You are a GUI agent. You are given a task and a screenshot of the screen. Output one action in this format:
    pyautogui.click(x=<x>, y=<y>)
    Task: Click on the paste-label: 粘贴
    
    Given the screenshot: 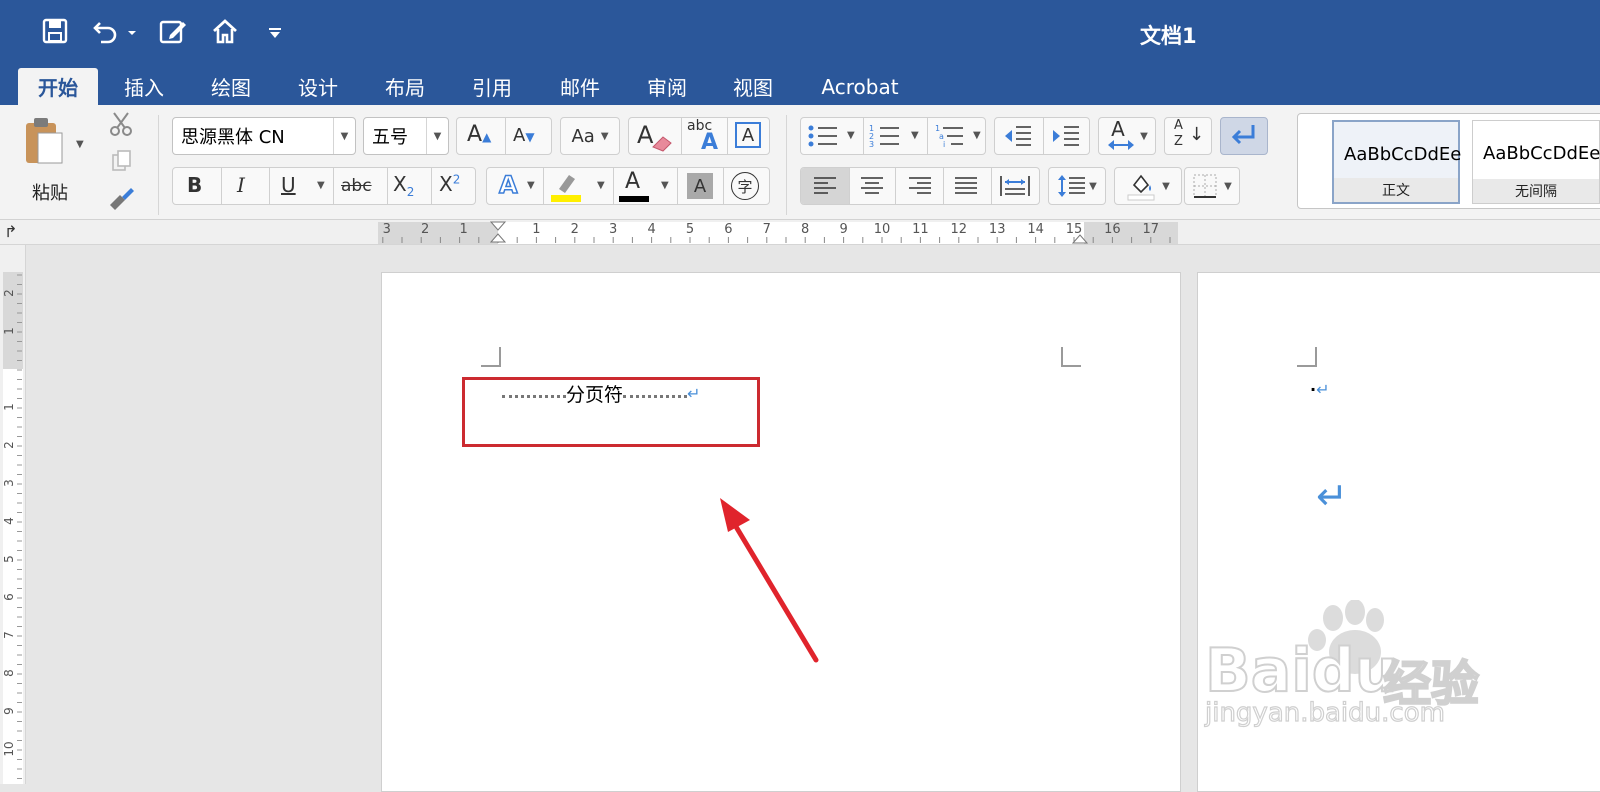 What is the action you would take?
    pyautogui.click(x=50, y=193)
    